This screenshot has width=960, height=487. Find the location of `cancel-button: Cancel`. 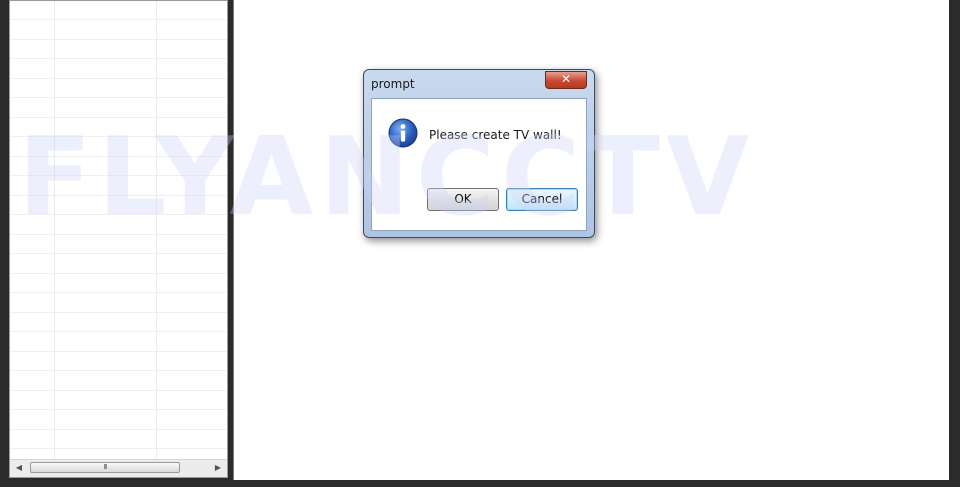

cancel-button: Cancel is located at coordinates (542, 199).